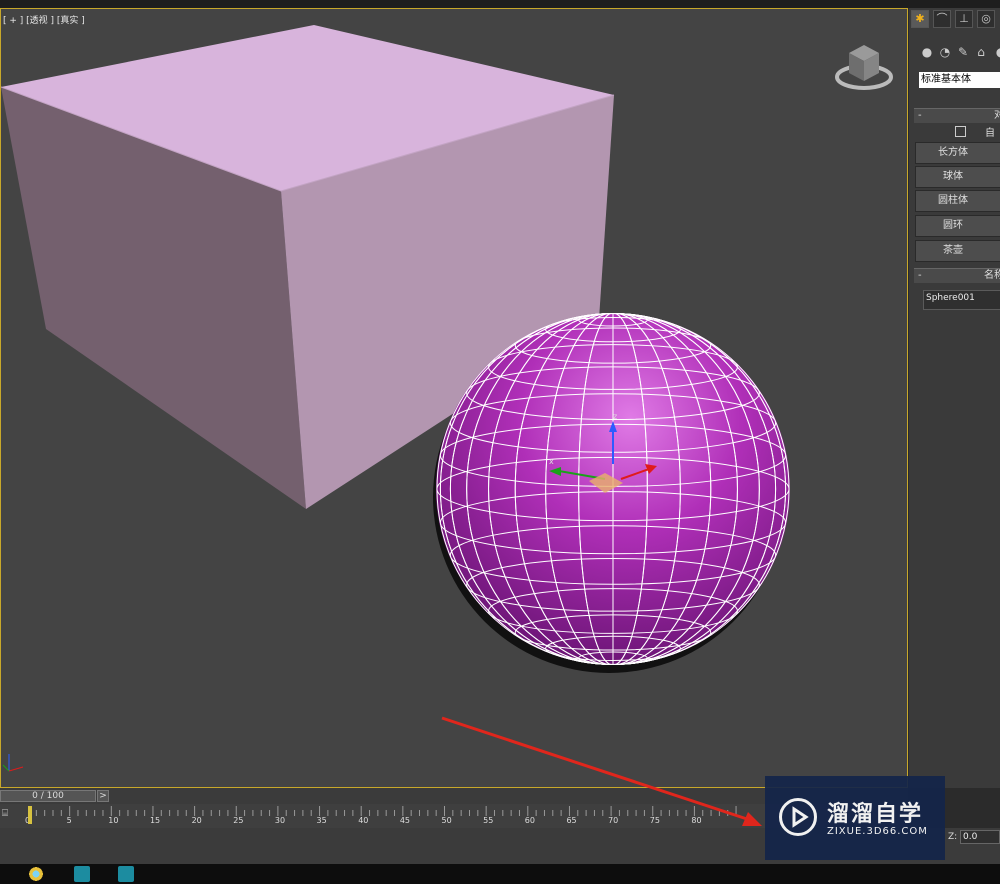  What do you see at coordinates (321, 820) in the screenshot?
I see `timeline-tick-label: 35` at bounding box center [321, 820].